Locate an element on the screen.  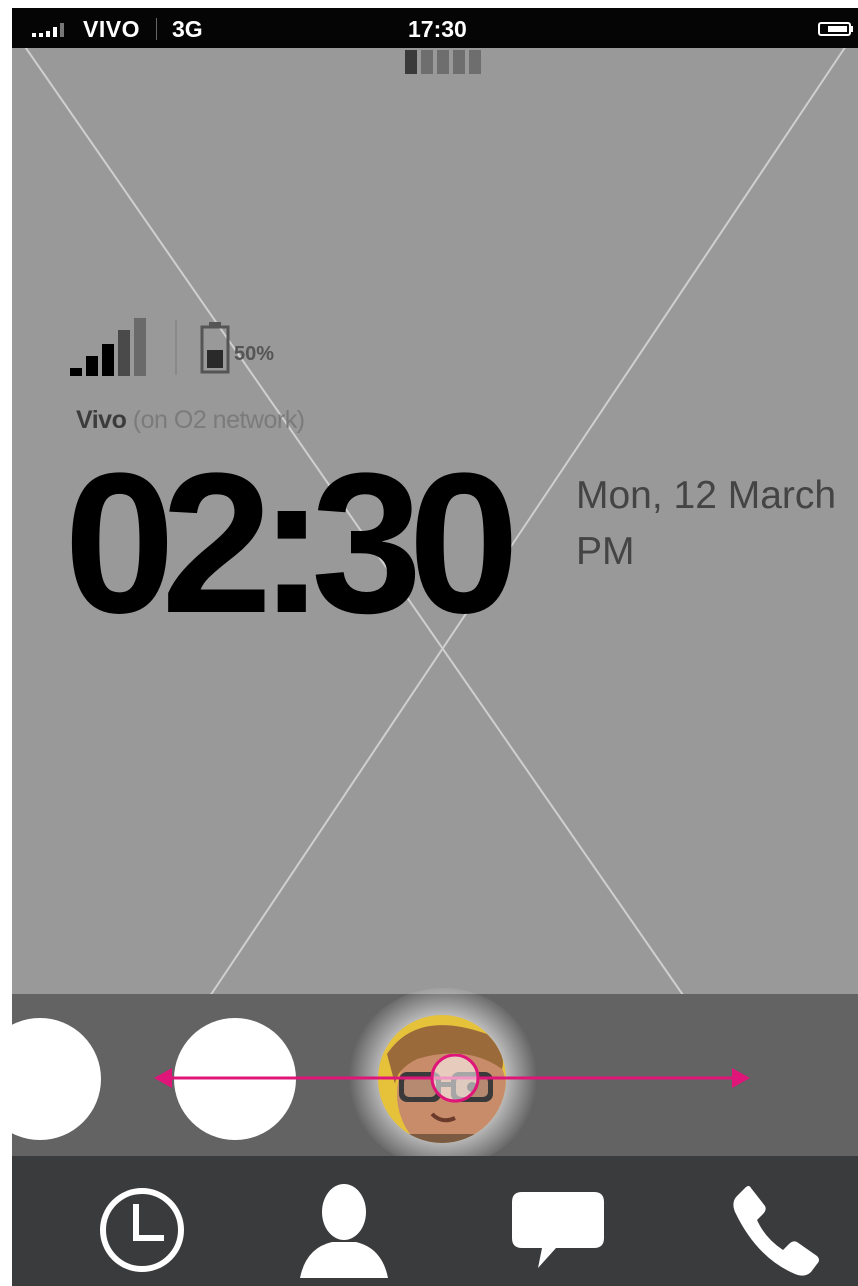
pull-down-handle is located at coordinates (445, 62).